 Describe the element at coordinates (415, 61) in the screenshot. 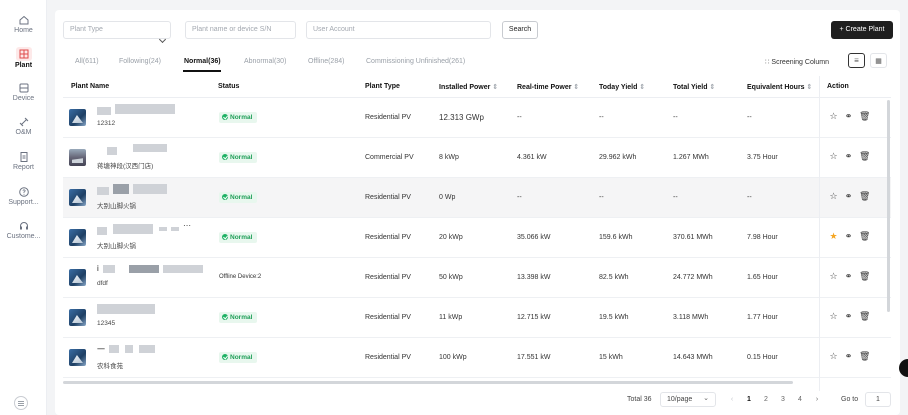

I see `tab-commissioning-unfinished: Commissioning Unfinished(261)` at that location.